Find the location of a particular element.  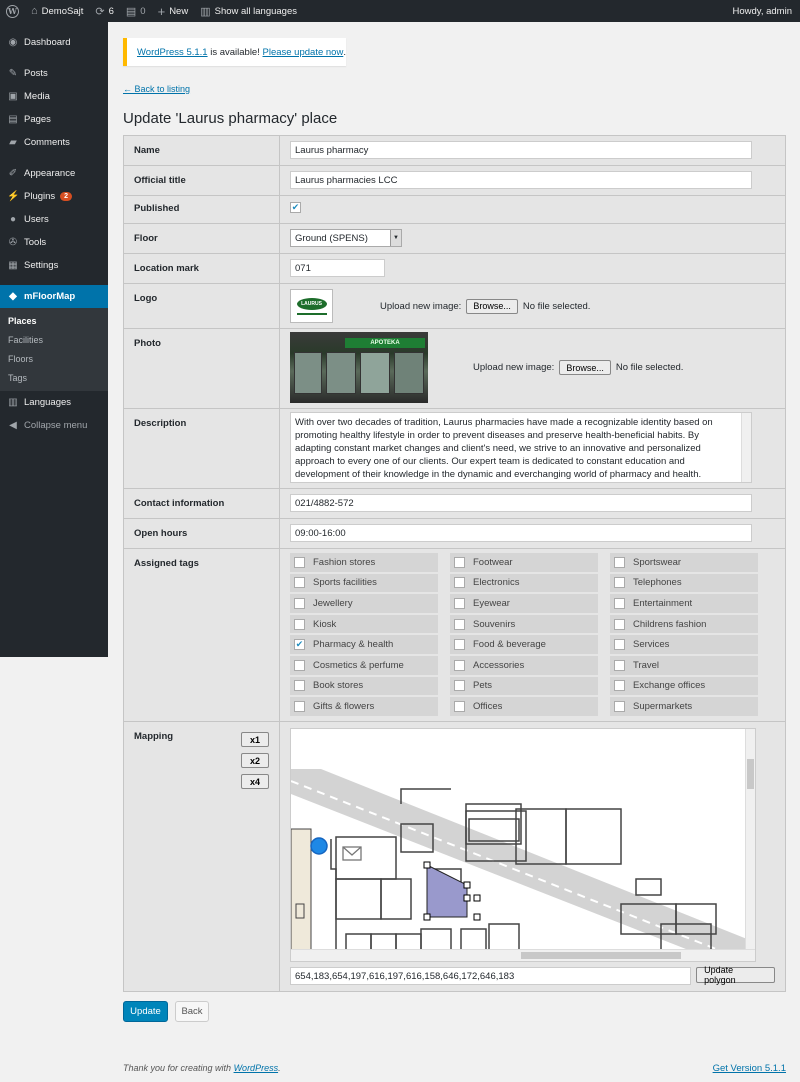

submenu-item-tags: Tags is located at coordinates (54, 377).